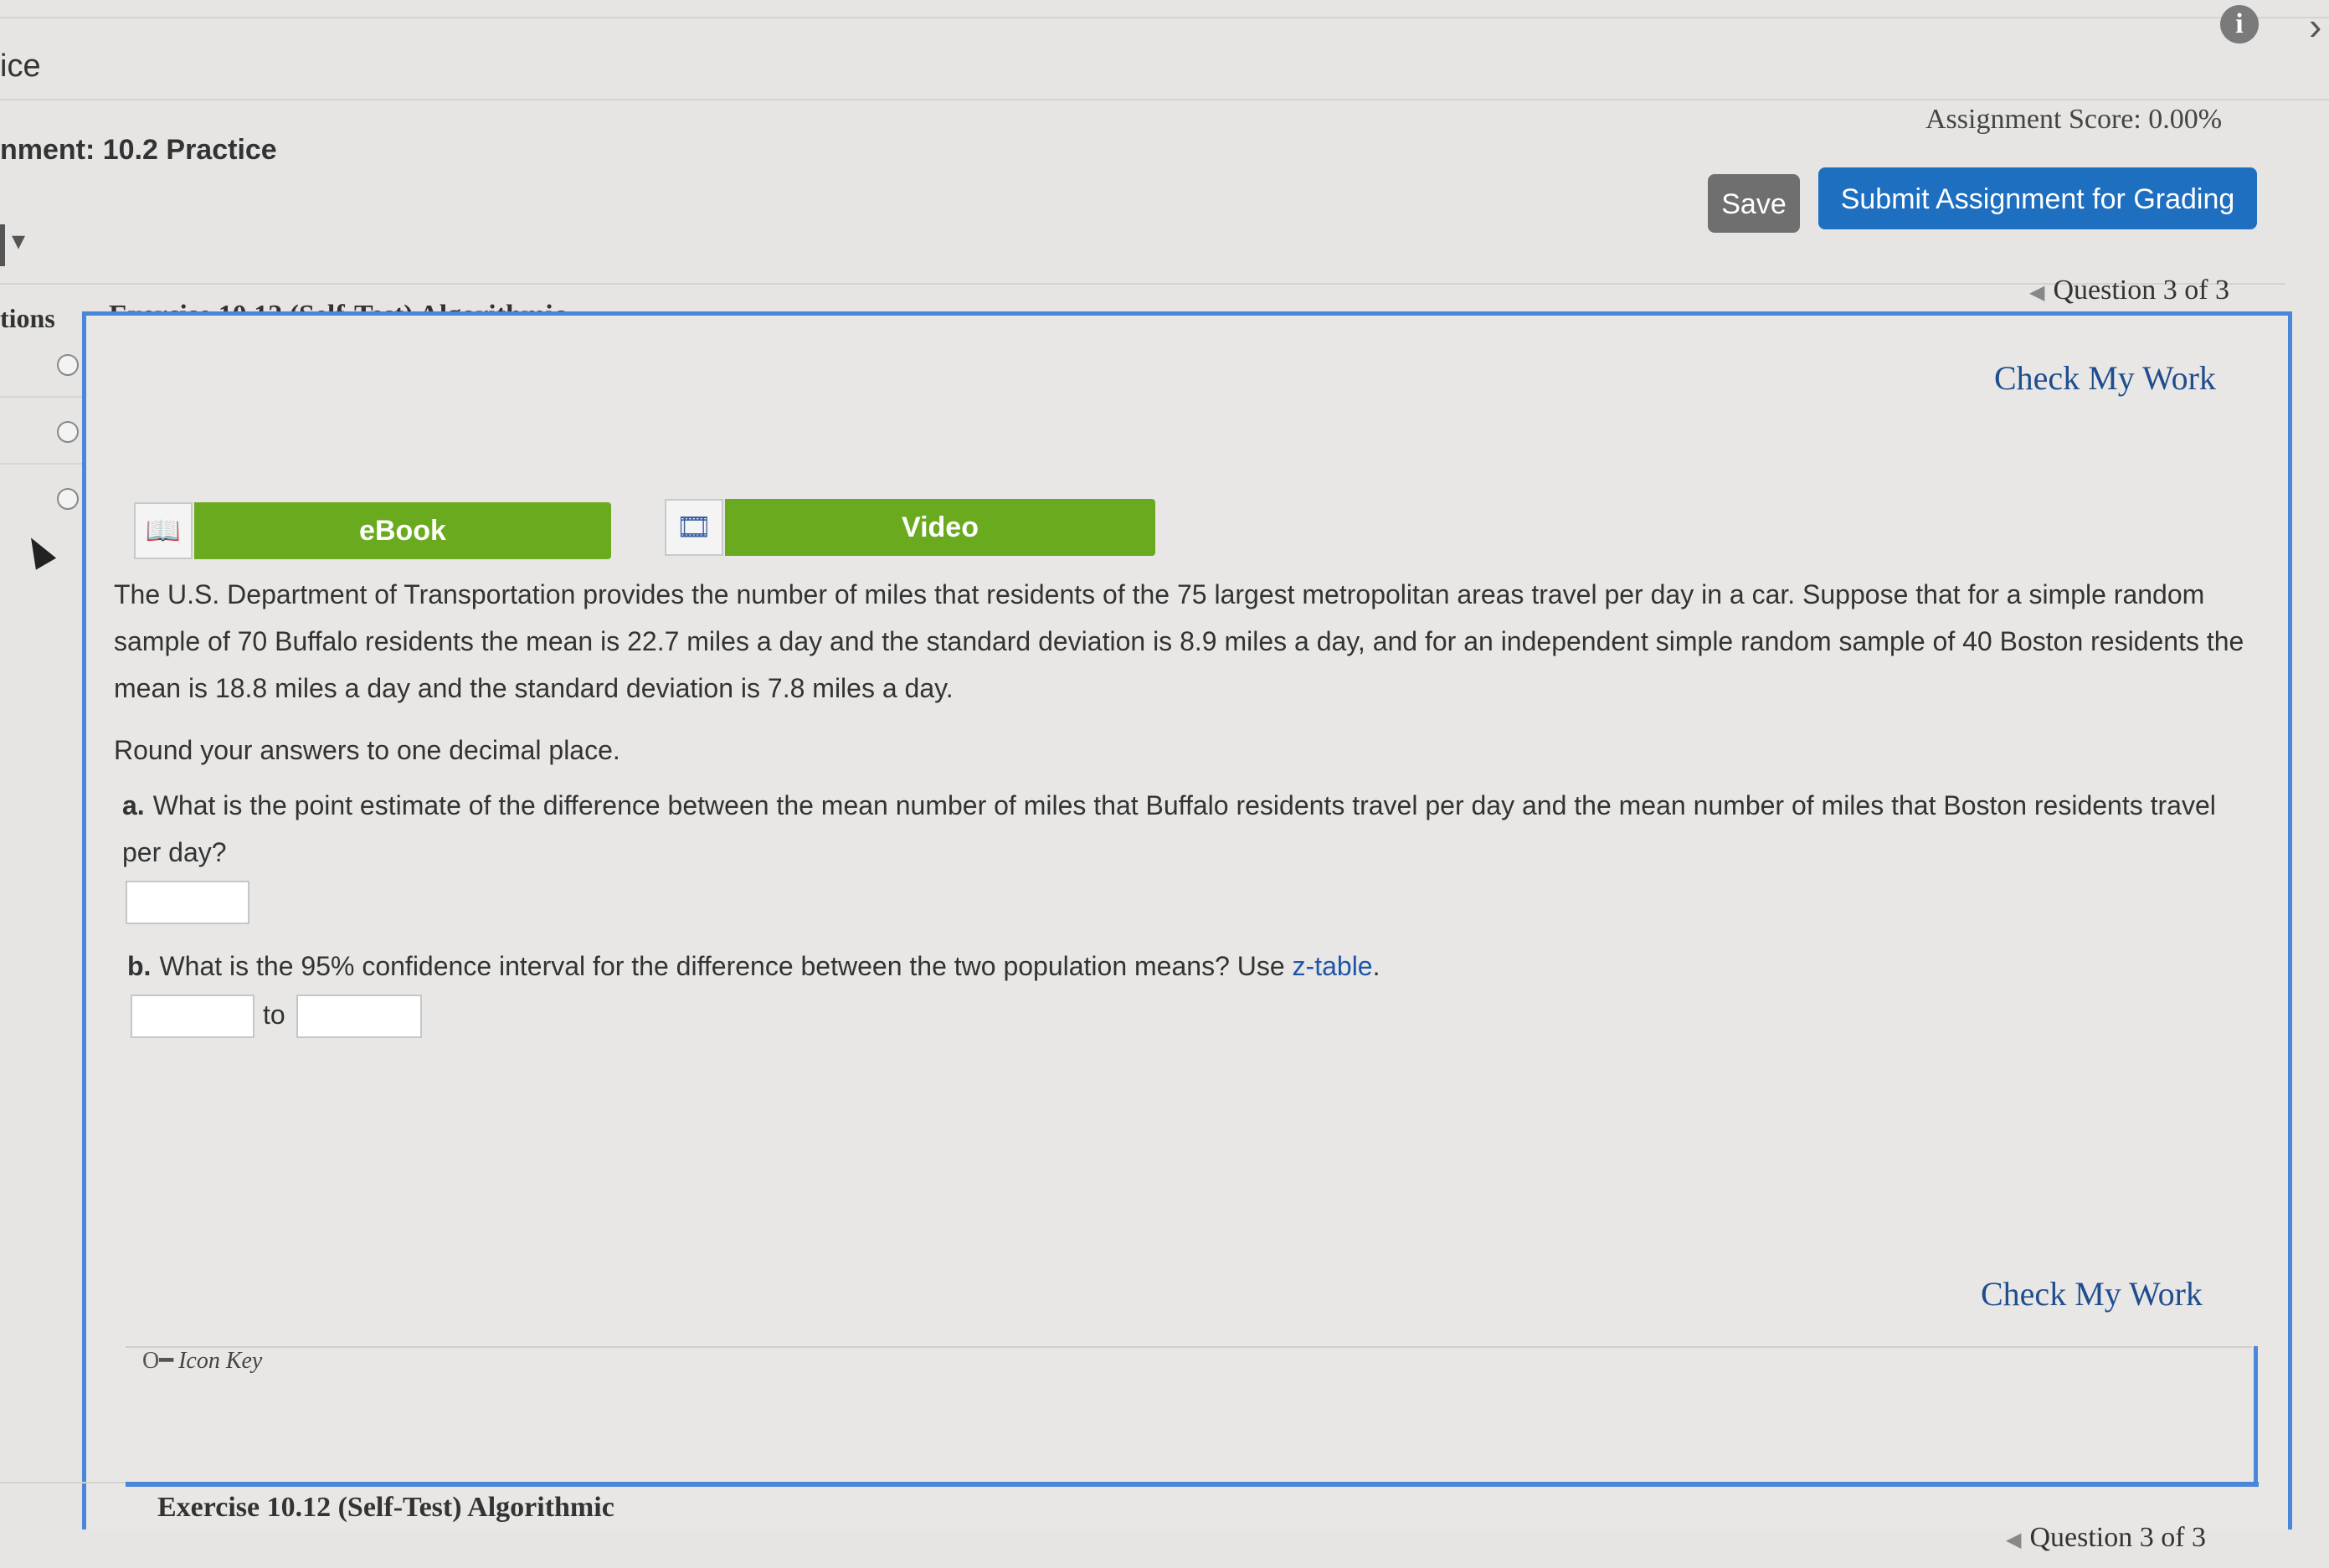  What do you see at coordinates (63, 1482) in the screenshot?
I see `bottom-divider` at bounding box center [63, 1482].